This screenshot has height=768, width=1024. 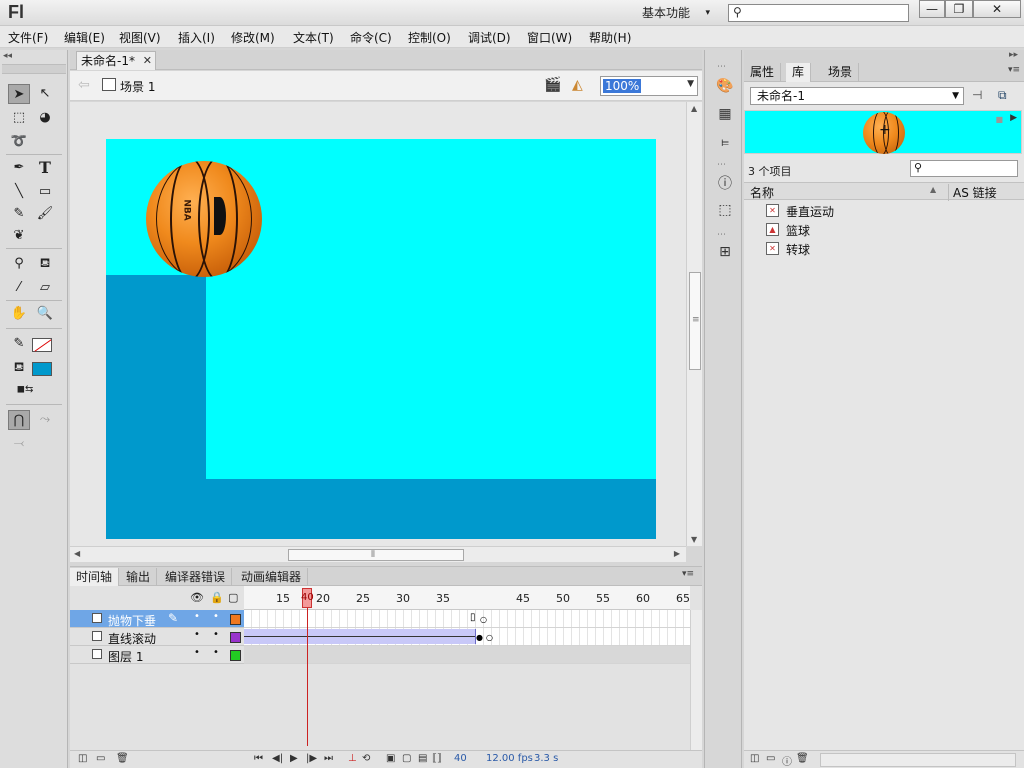 I want to click on smooth-icon: ⤳, so click(x=45, y=420).